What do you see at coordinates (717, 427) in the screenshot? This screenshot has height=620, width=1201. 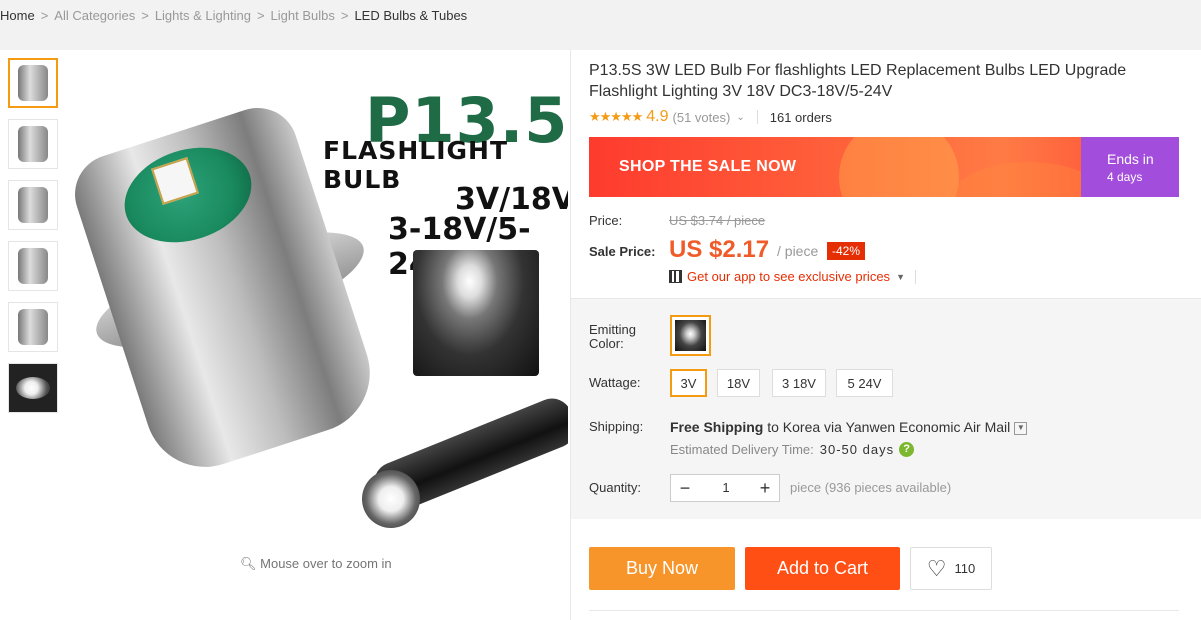 I see `free-shipping-text: Free Shipping` at bounding box center [717, 427].